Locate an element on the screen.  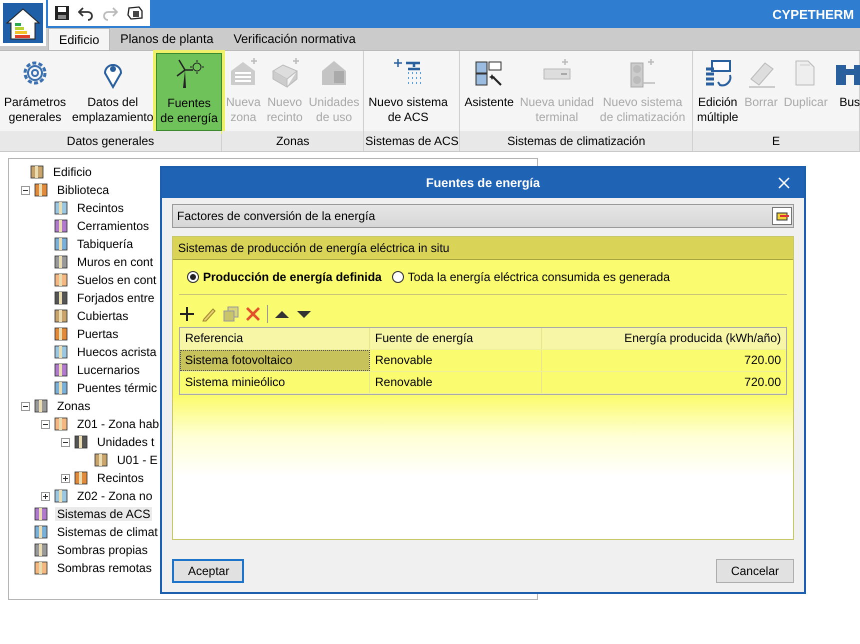
ribbon-button: Parámetros generales is located at coordinates (35, 92).